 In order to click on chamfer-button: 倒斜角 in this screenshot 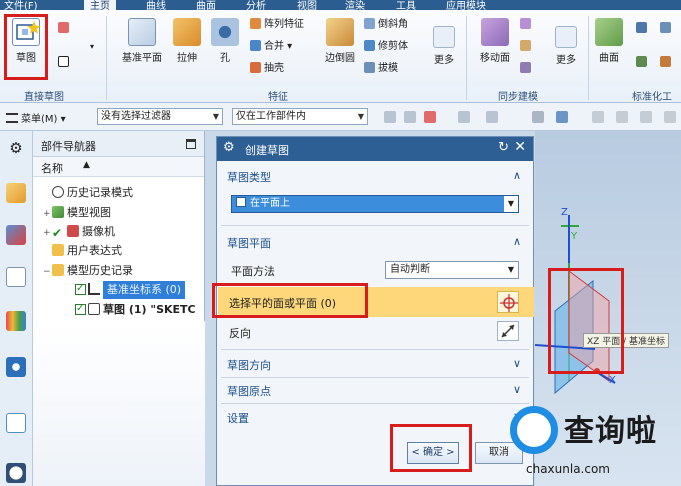, I will do `click(386, 25)`.